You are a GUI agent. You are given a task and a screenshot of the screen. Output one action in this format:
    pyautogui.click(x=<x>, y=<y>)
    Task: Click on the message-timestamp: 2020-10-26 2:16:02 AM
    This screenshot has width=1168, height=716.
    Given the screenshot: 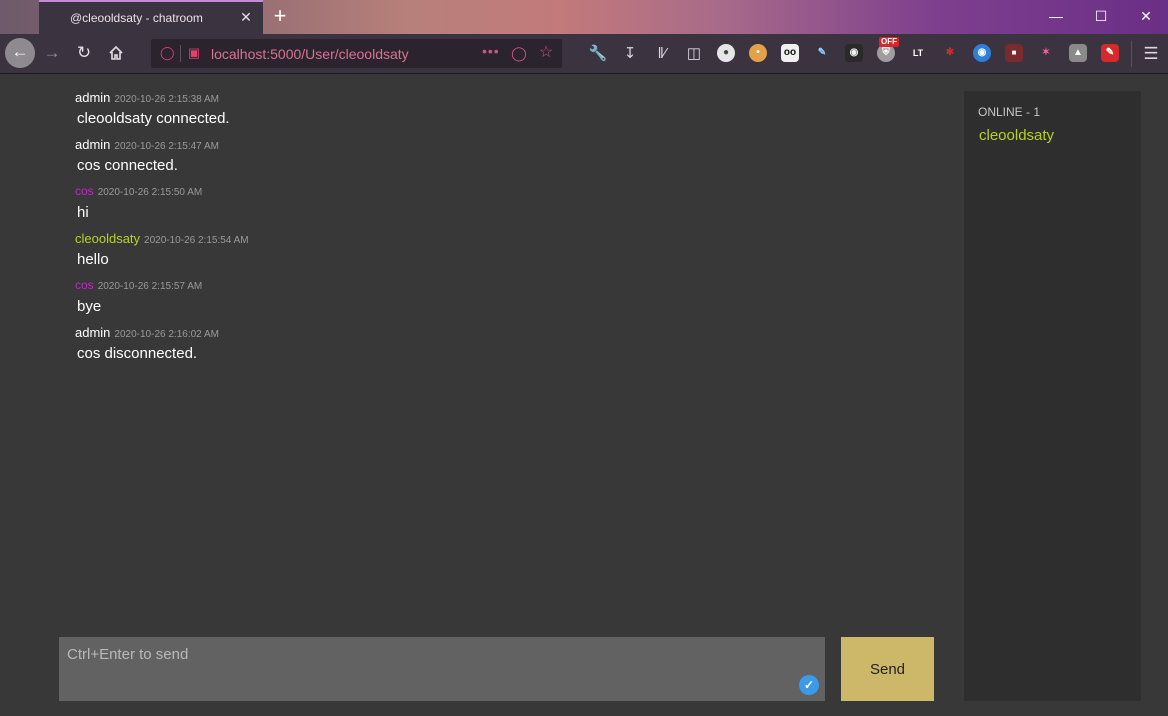 What is the action you would take?
    pyautogui.click(x=166, y=334)
    